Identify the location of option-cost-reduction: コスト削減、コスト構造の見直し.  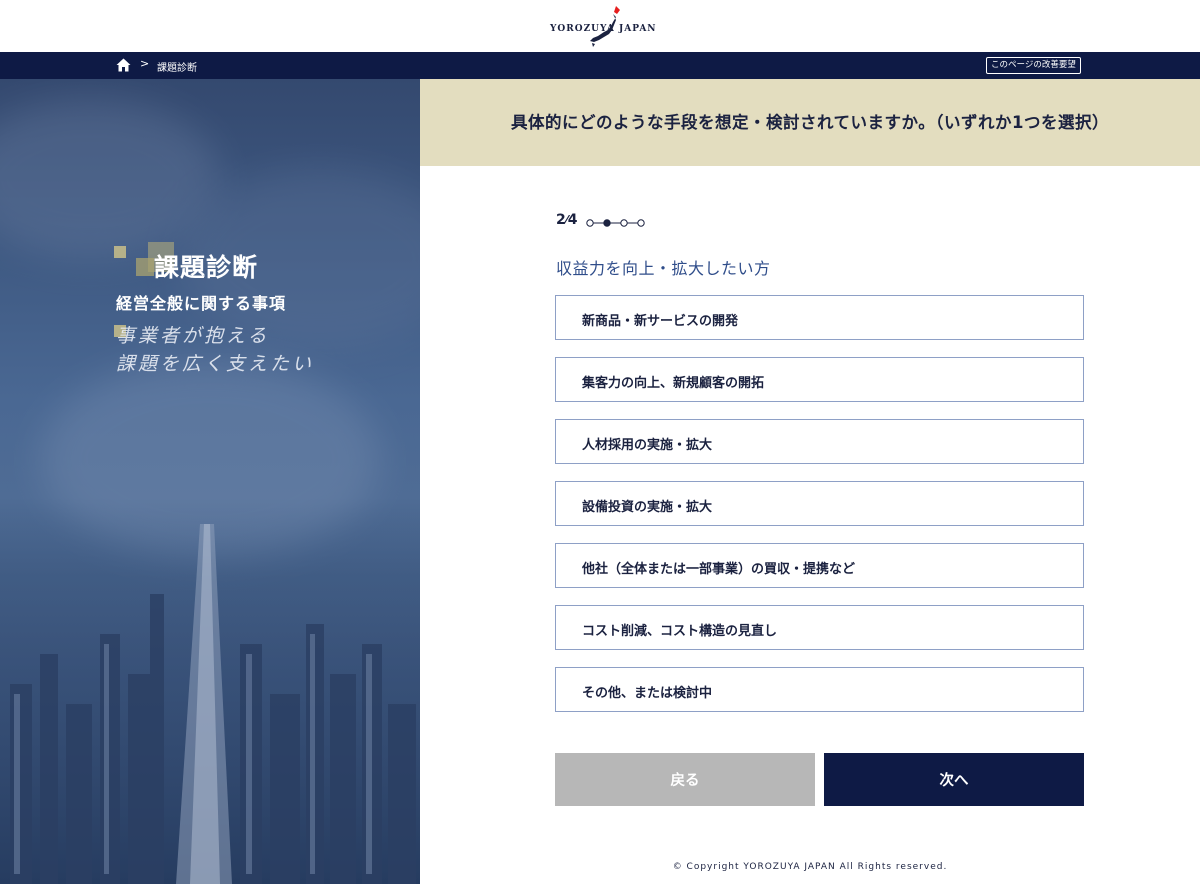
(819, 627).